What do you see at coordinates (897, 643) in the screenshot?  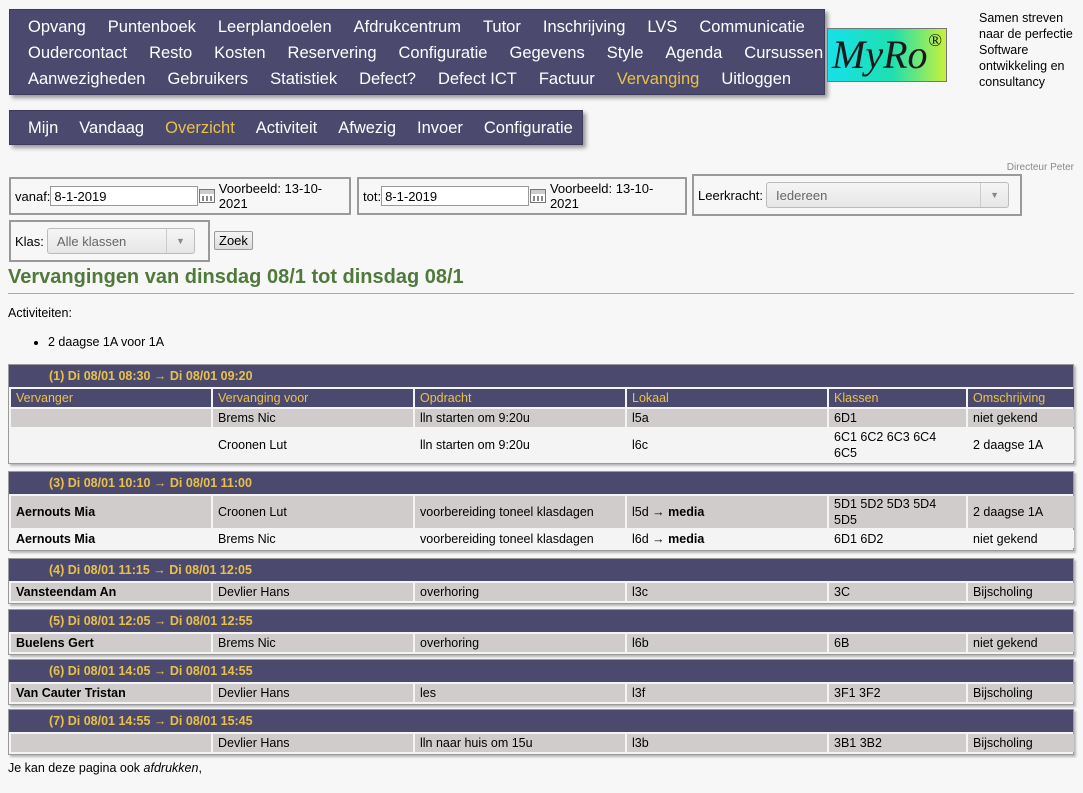 I see `cell-klassen: 6B` at bounding box center [897, 643].